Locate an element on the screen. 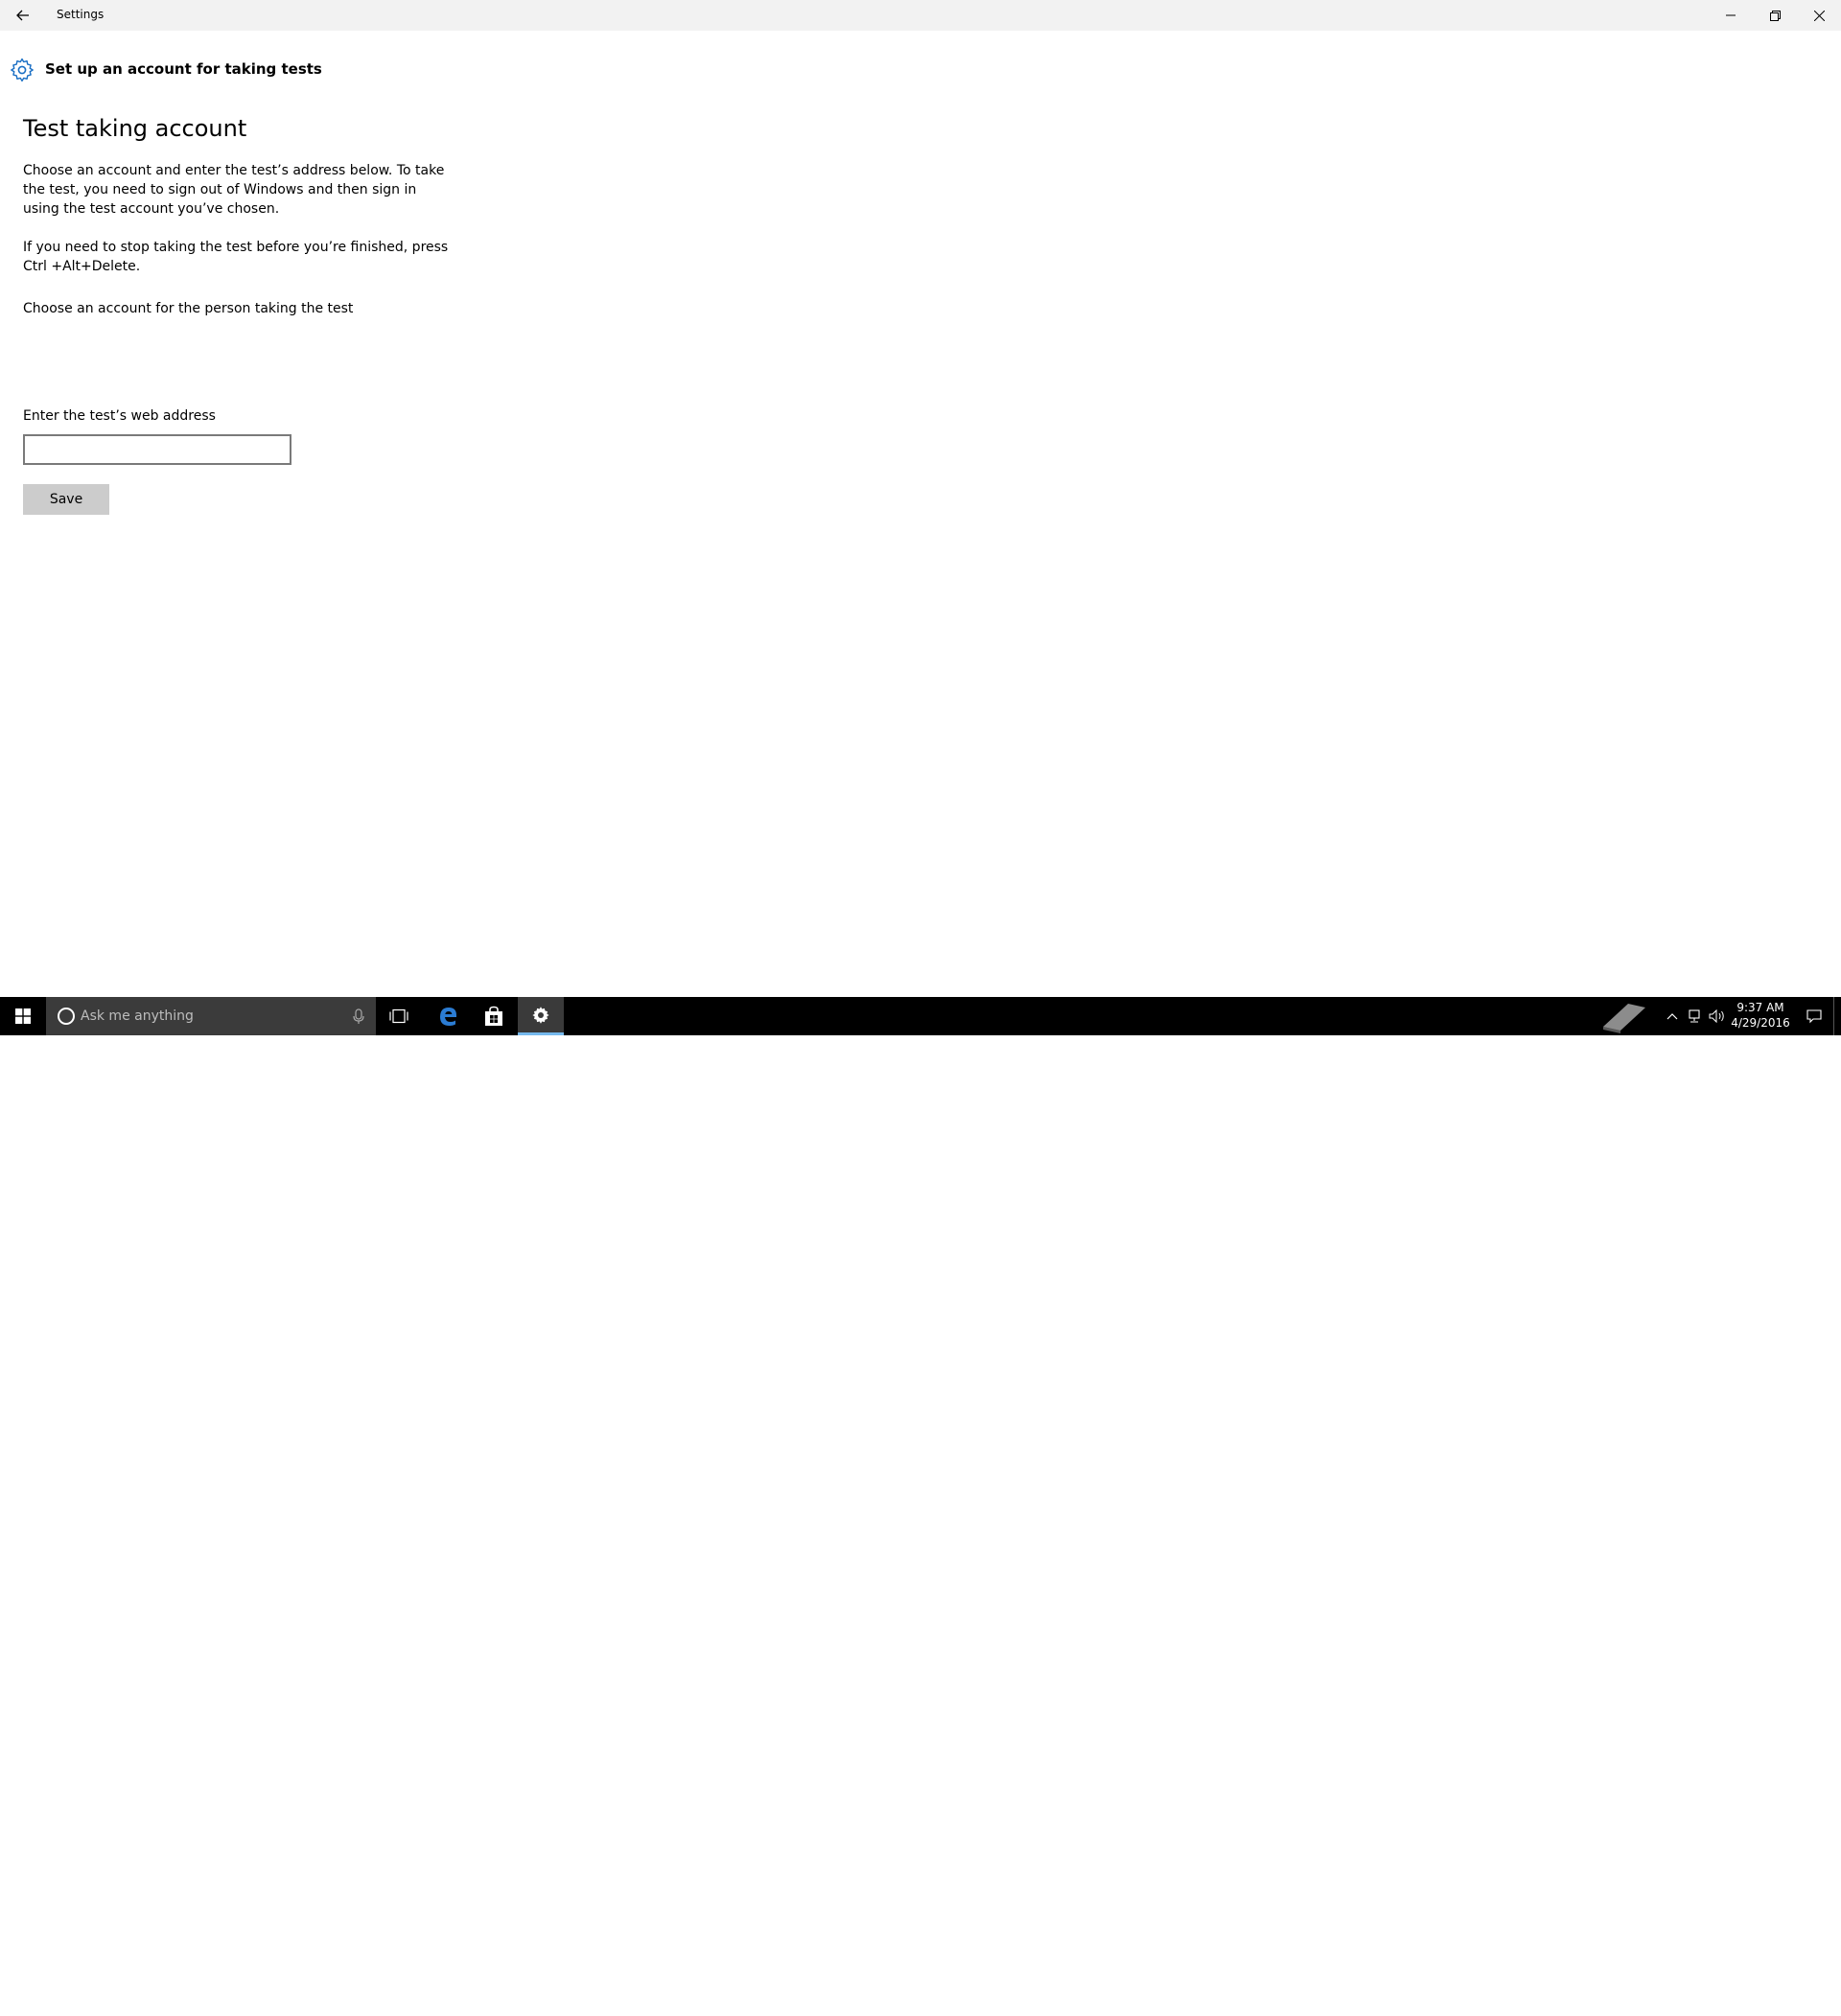  notification-icon is located at coordinates (1814, 1016).